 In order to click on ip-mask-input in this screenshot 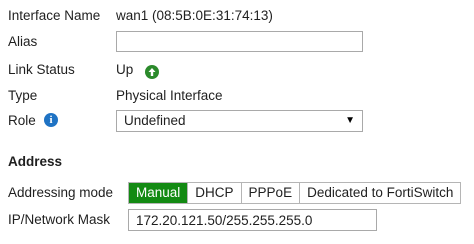, I will do `click(252, 220)`.